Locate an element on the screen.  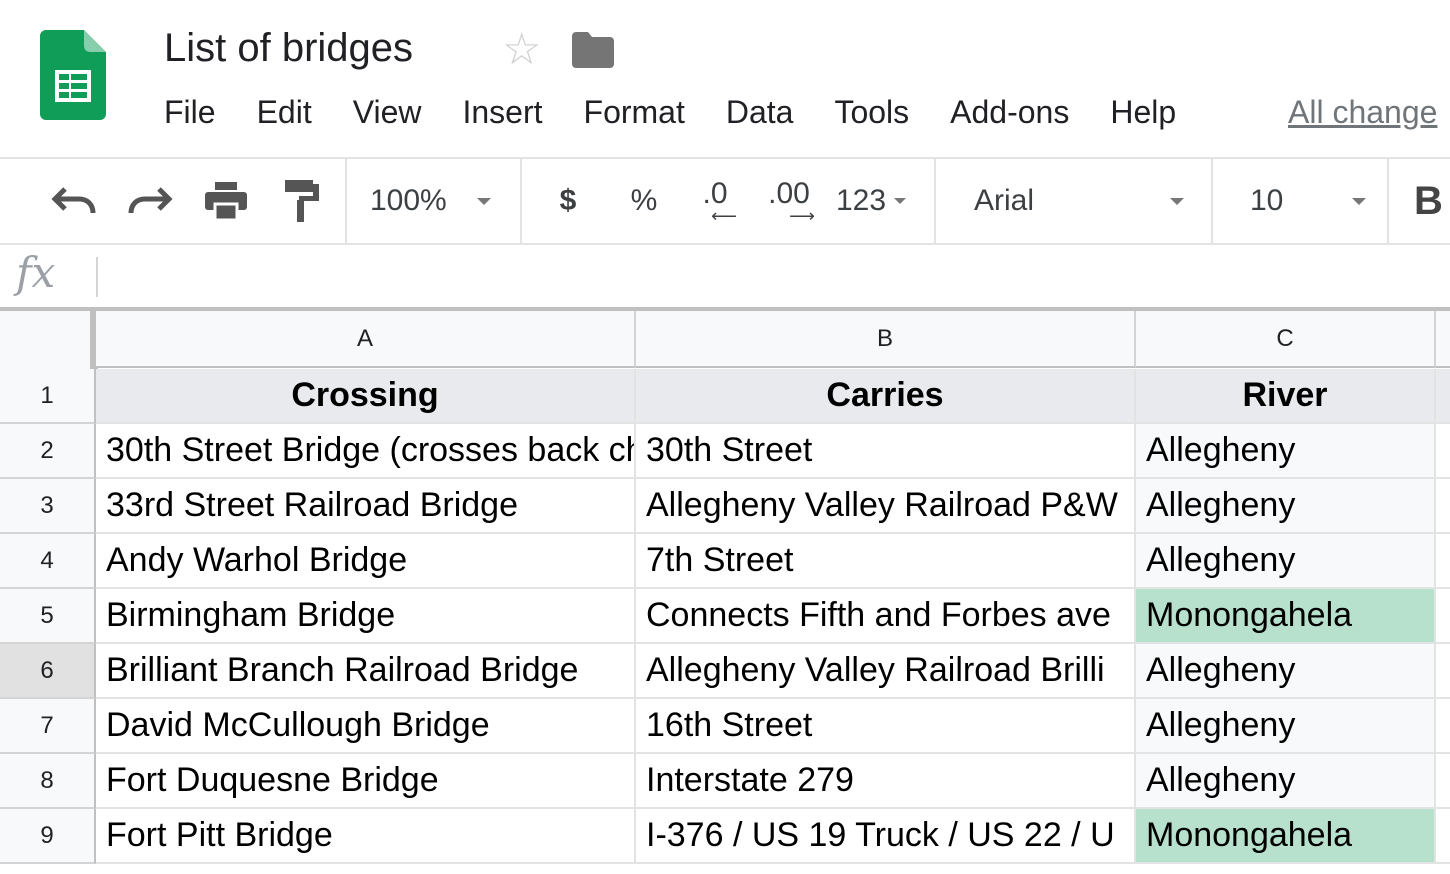
row-header-7: 7 is located at coordinates (48, 726).